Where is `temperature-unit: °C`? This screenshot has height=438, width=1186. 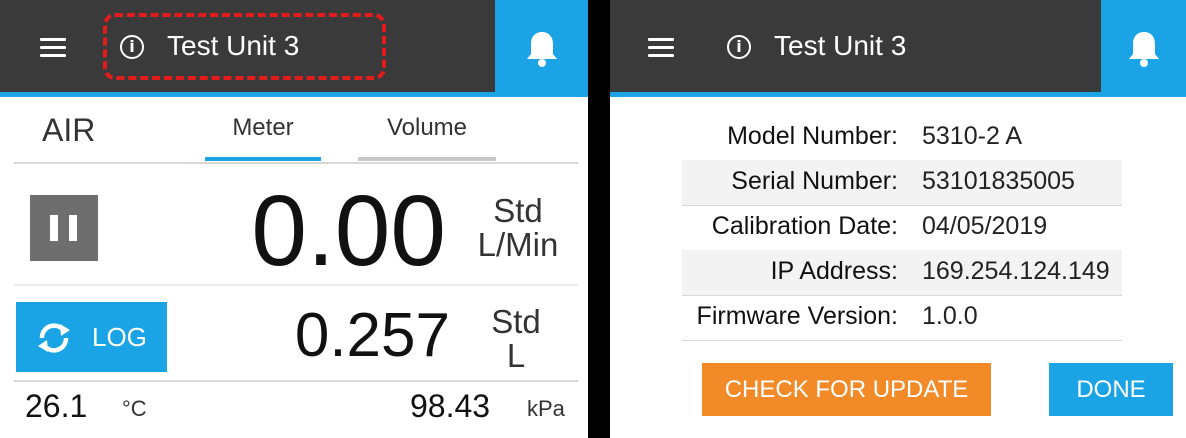 temperature-unit: °C is located at coordinates (134, 408).